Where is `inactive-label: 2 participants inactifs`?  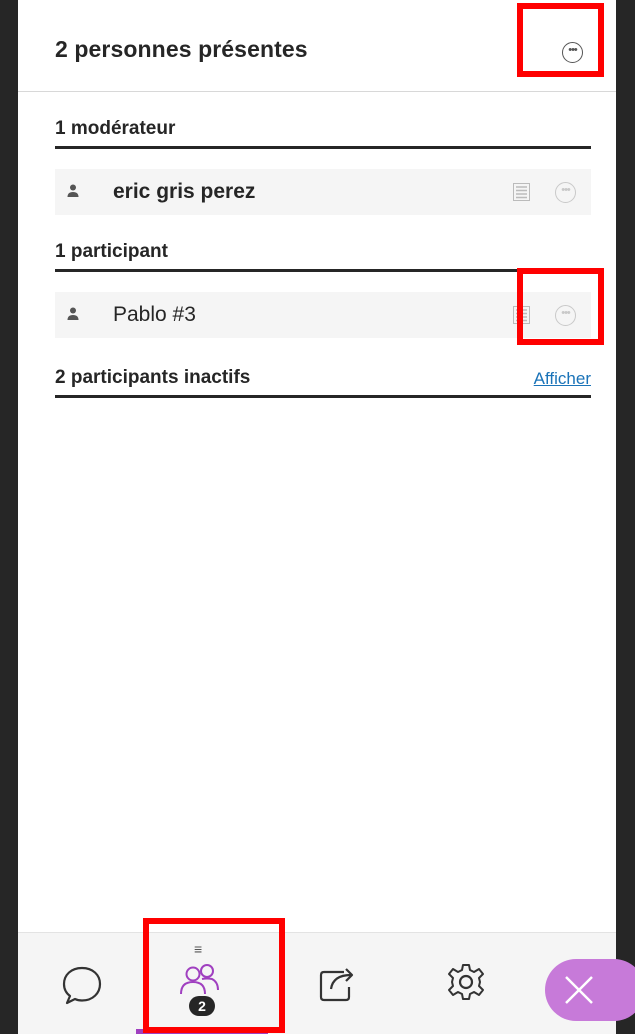
inactive-label: 2 participants inactifs is located at coordinates (153, 377).